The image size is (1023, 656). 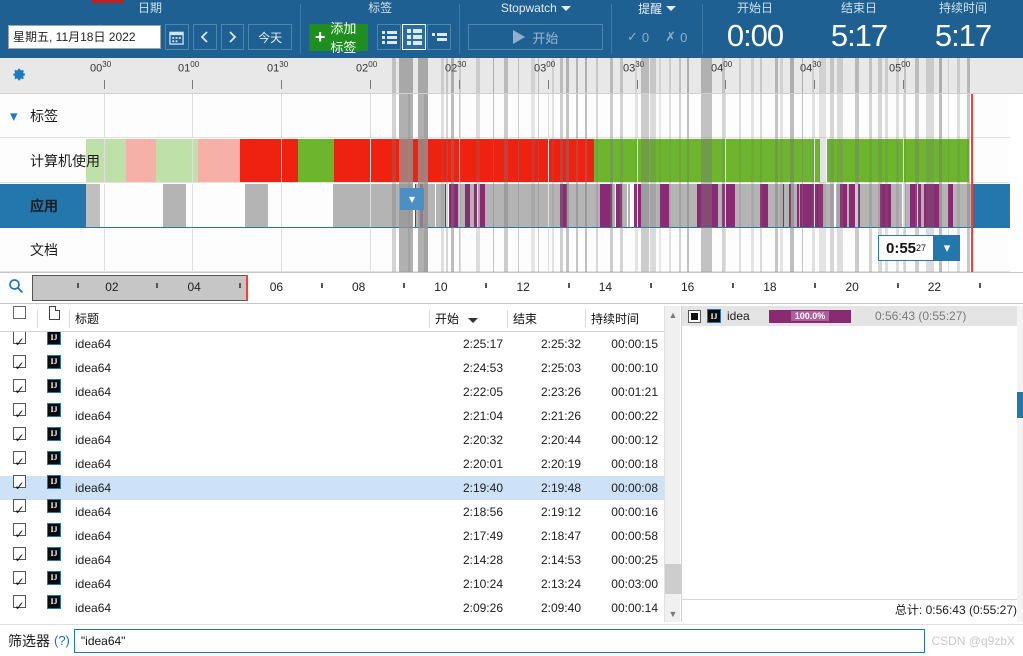 I want to click on table-scroll-thumb, so click(x=673, y=579).